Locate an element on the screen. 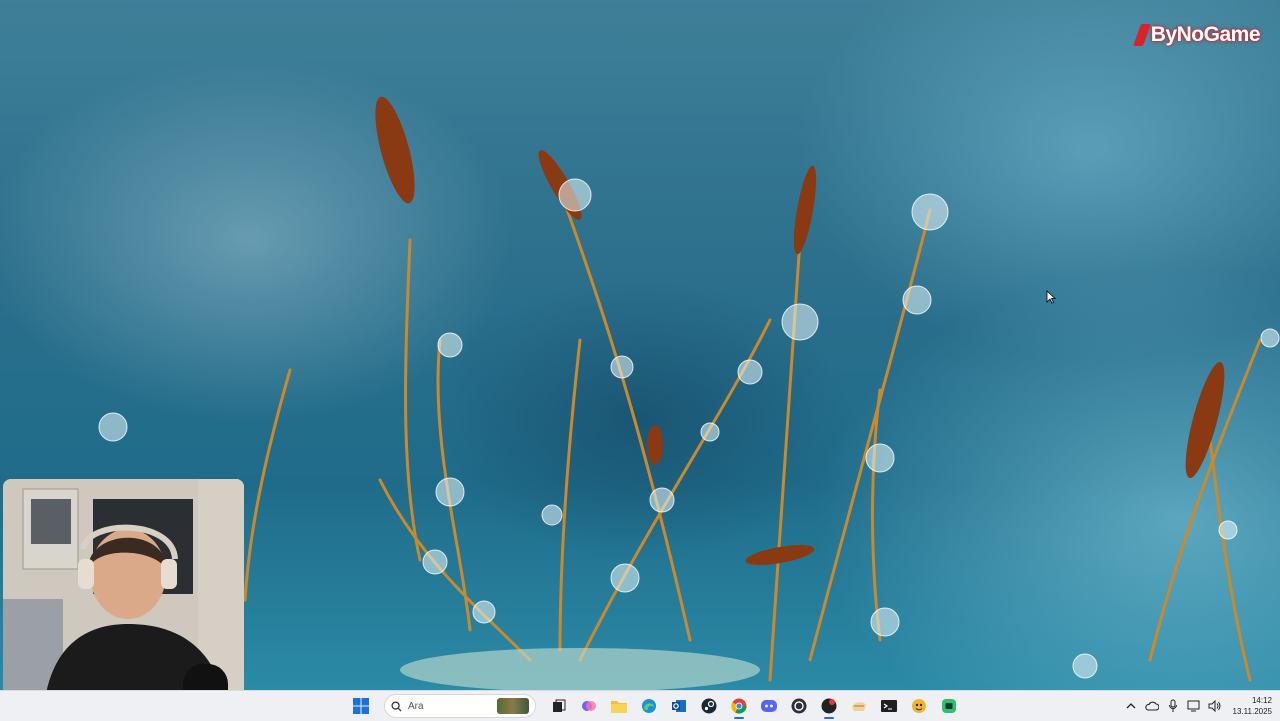 This screenshot has height=721, width=1280. search-icon is located at coordinates (396, 706).